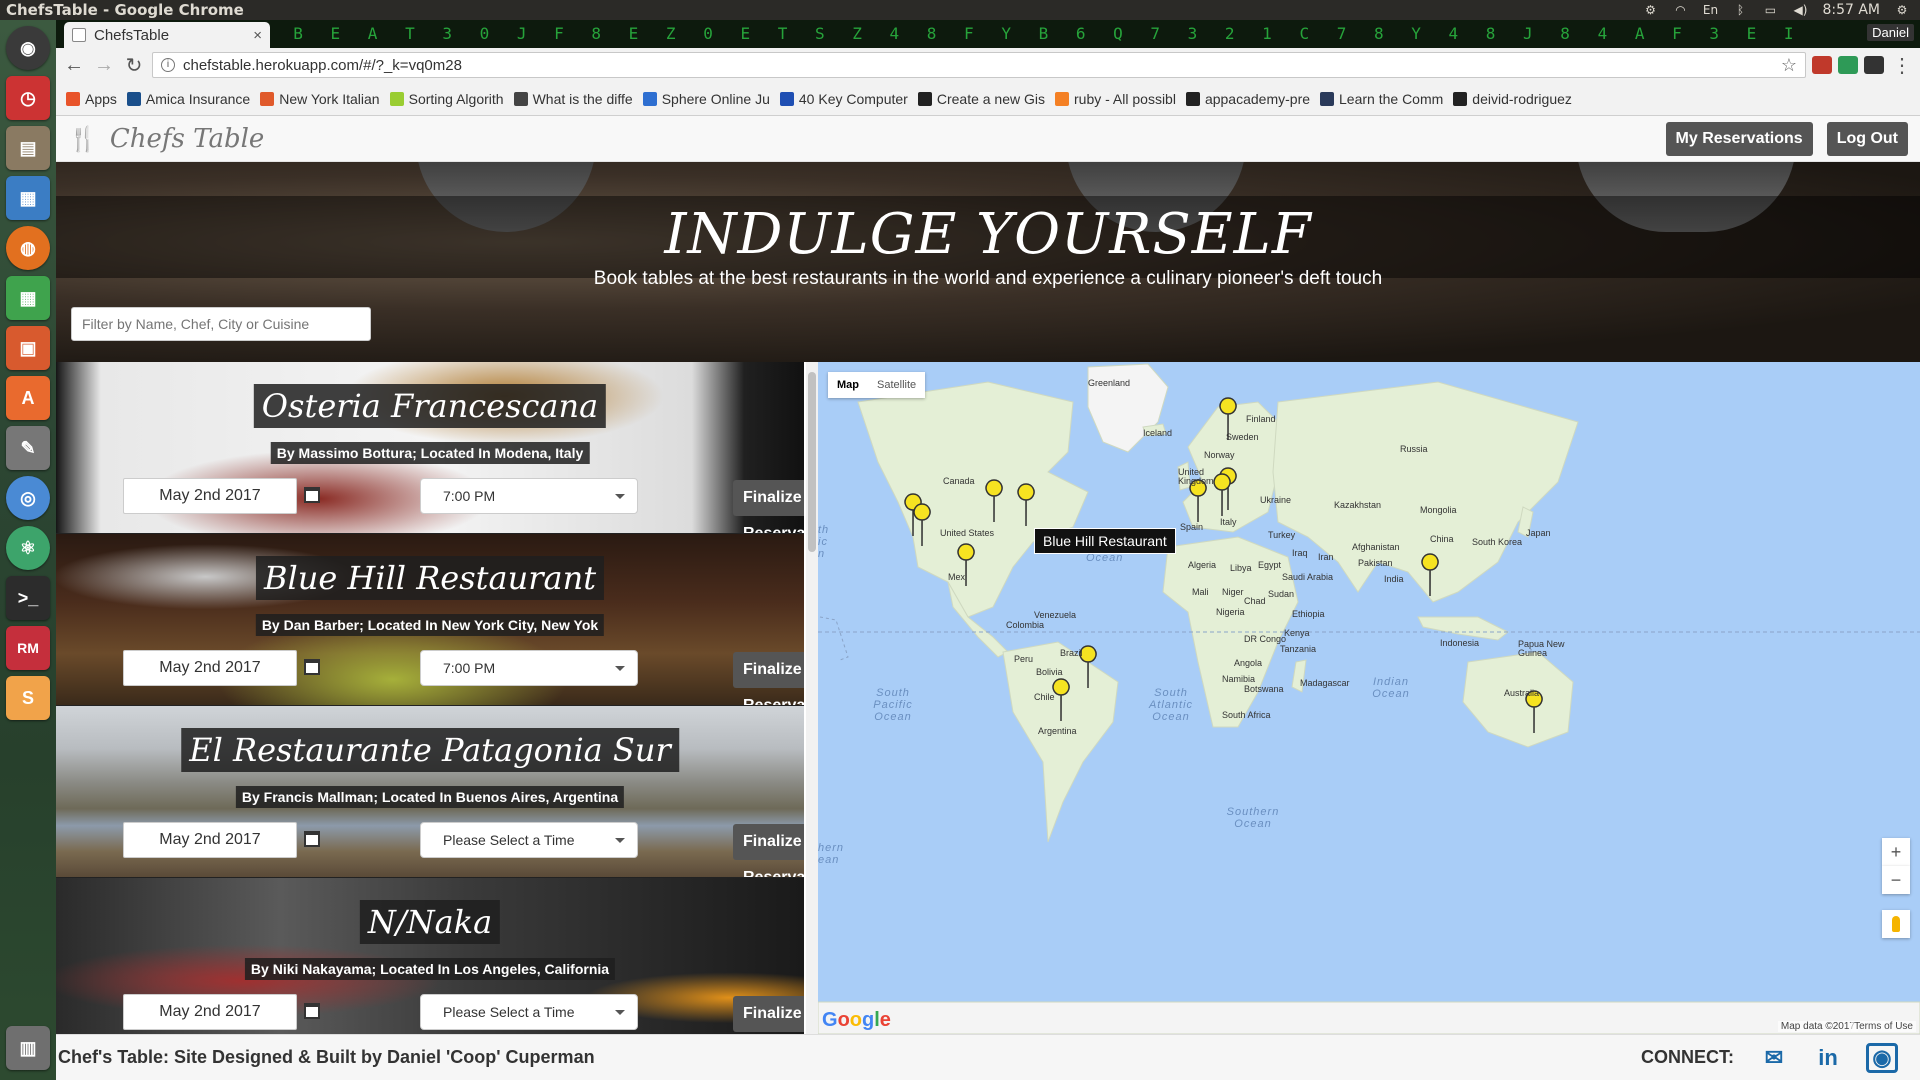 This screenshot has width=1920, height=1080. I want to click on bookmark-label: Sorting Algorith, so click(456, 98).